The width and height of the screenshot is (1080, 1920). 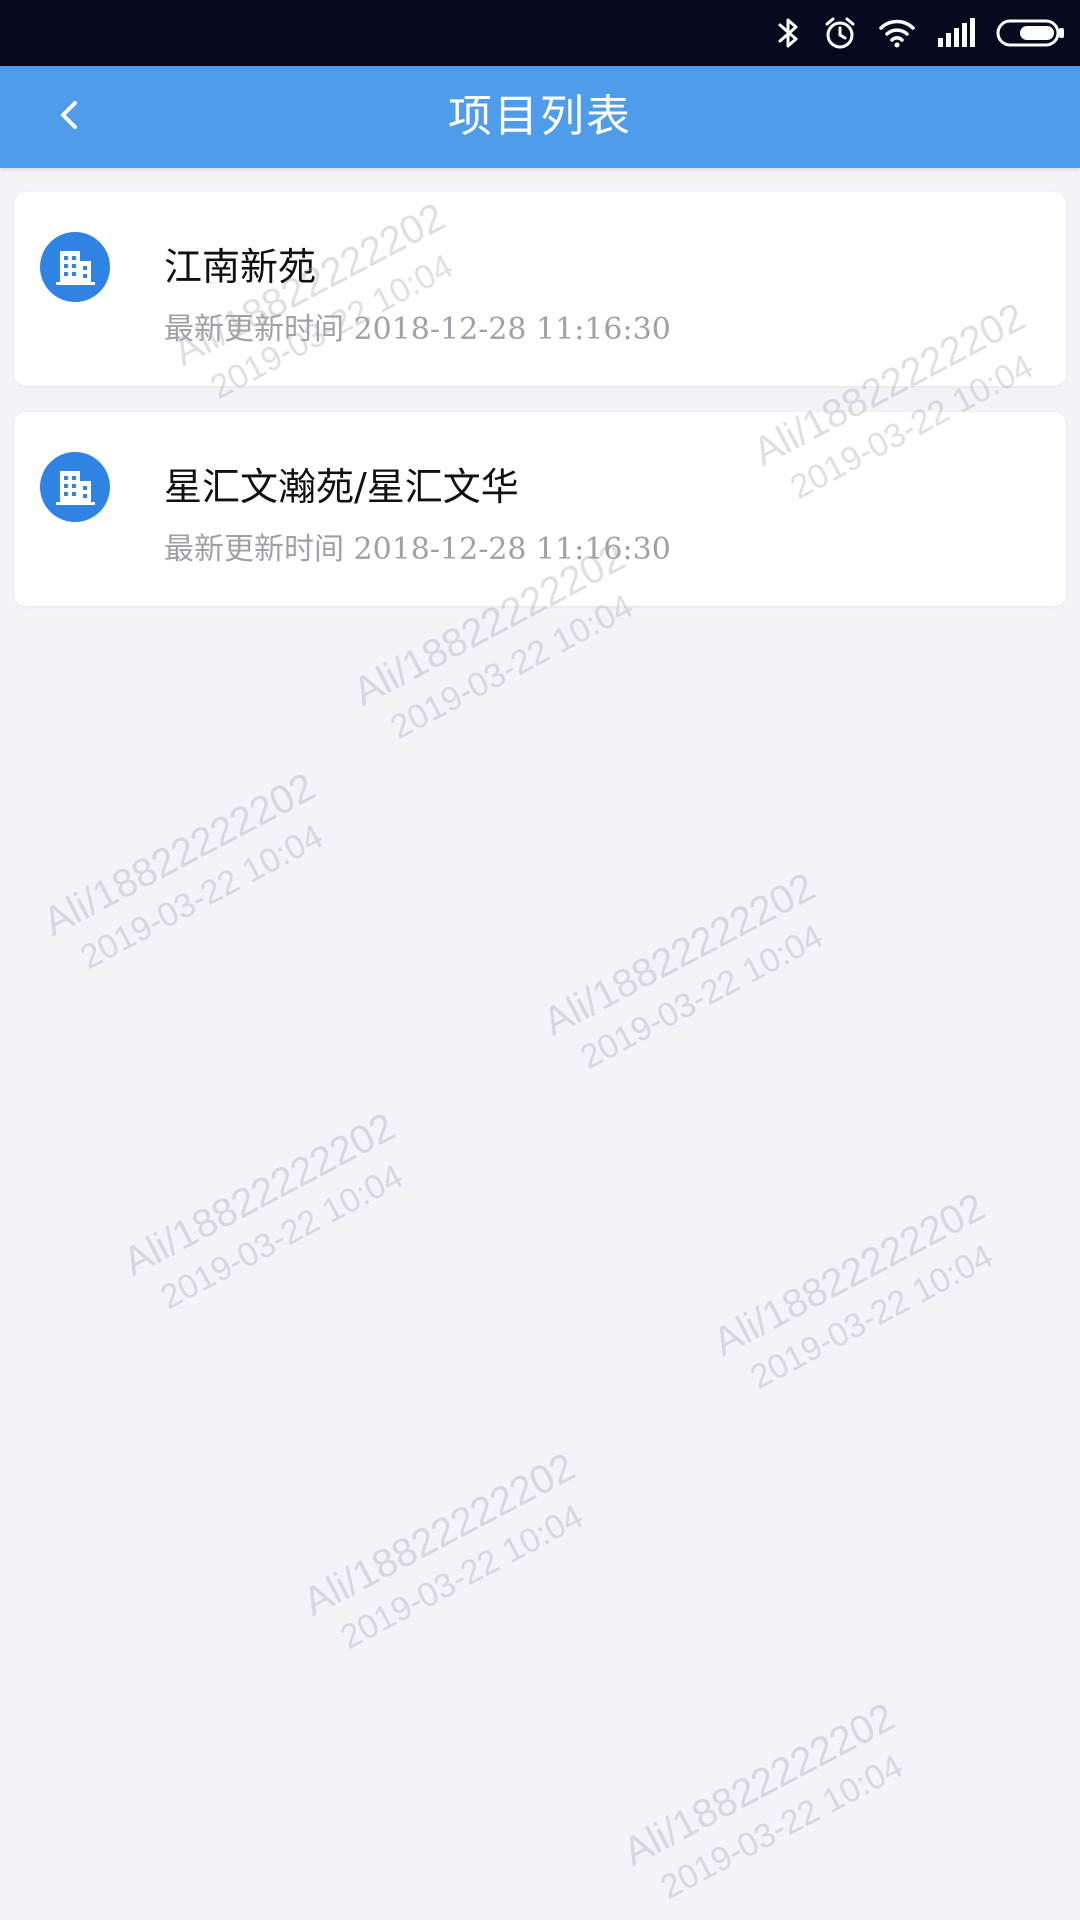 What do you see at coordinates (540, 509) in the screenshot?
I see `project-card: 星汇文瀚苑/星汇文华 最新更新时间 2018-12-28 11:16:30` at bounding box center [540, 509].